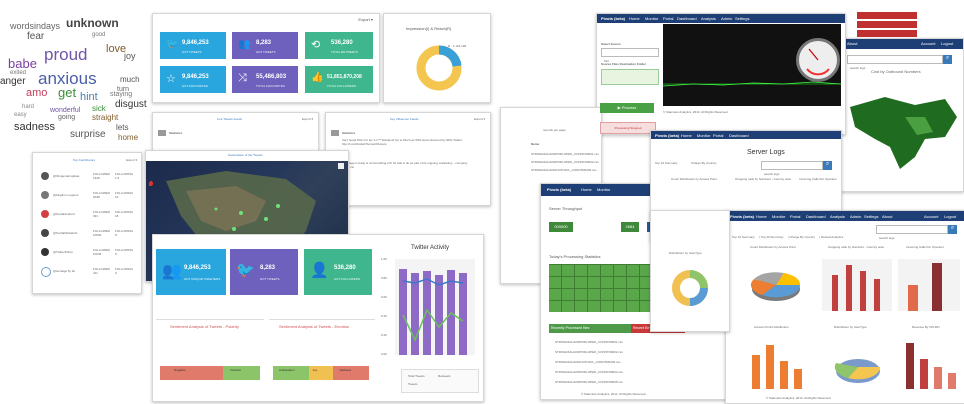 The height and width of the screenshot is (404, 964). I want to click on file-row: STRINGDIALHORPODLOPEN_CONNTR0001.csv, so click(589, 342).